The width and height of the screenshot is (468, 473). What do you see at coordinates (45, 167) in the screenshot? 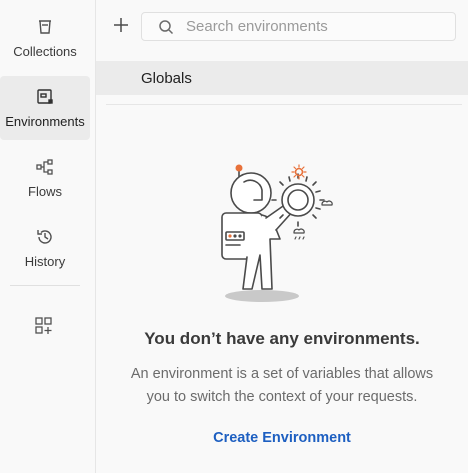
I see `flows-icon` at bounding box center [45, 167].